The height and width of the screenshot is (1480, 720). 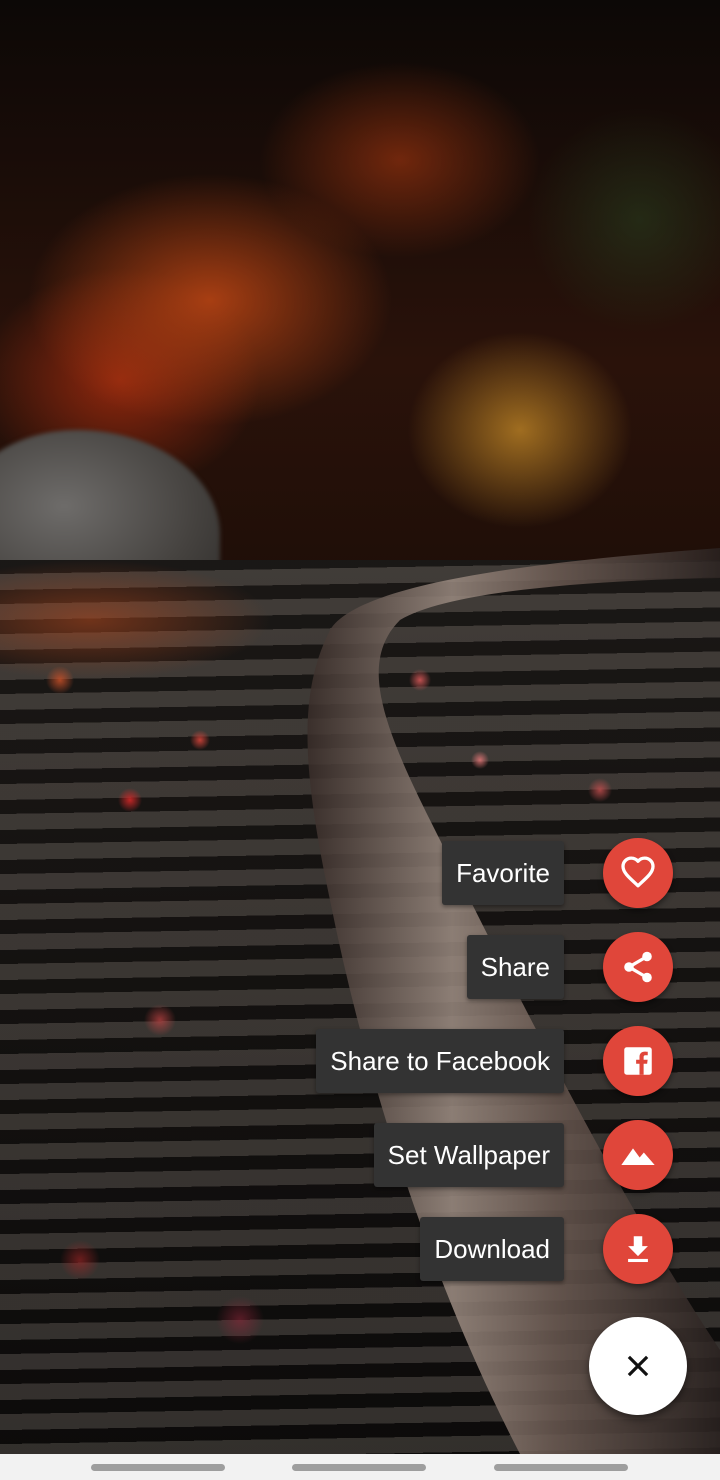 I want to click on set-wallpaper-button, so click(x=638, y=1155).